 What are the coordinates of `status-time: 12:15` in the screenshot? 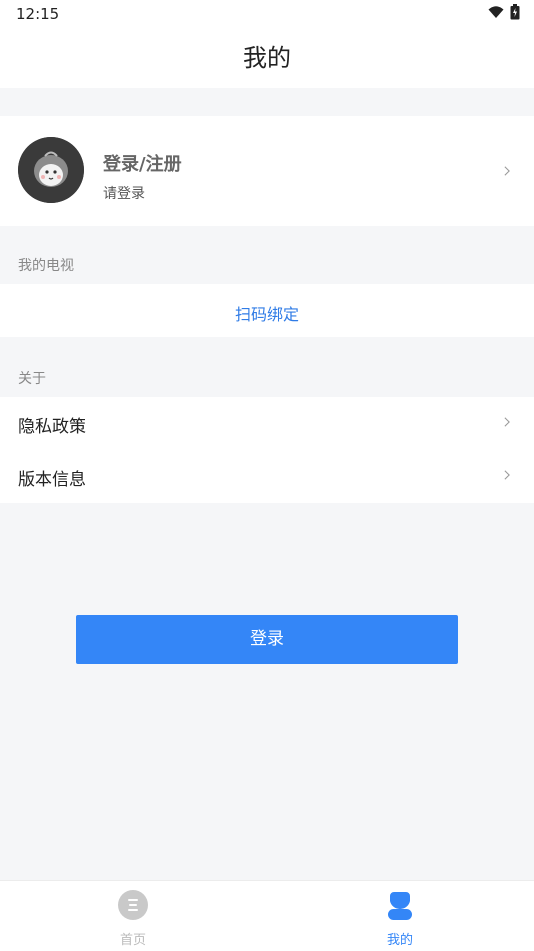 It's located at (38, 14).